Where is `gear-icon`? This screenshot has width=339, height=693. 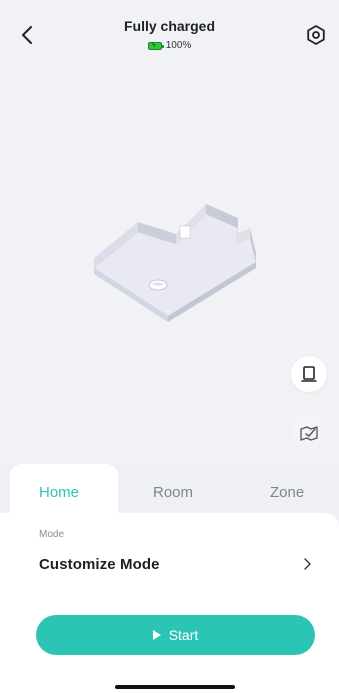 gear-icon is located at coordinates (316, 35).